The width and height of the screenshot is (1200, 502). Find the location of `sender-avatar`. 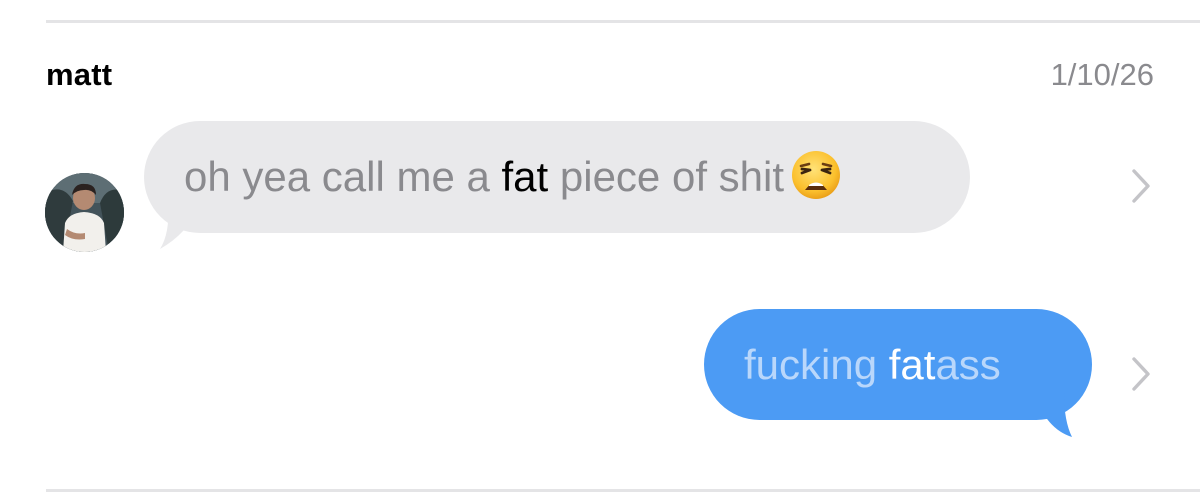

sender-avatar is located at coordinates (84, 212).